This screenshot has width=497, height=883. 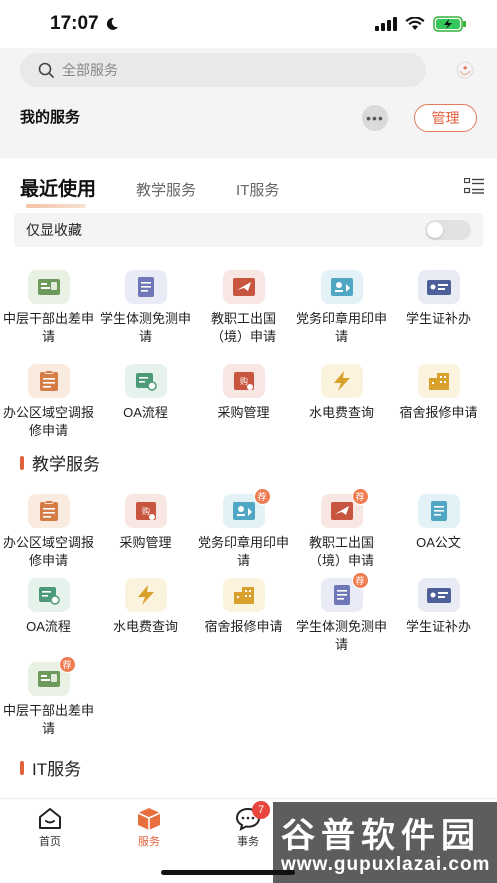 What do you see at coordinates (60, 462) in the screenshot?
I see `teaching-section-header: 教学服务` at bounding box center [60, 462].